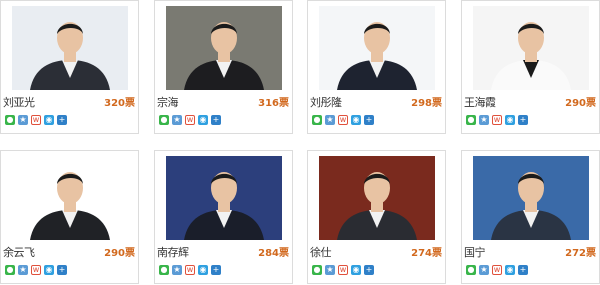  I want to click on person-card: 国宁 272票 ● ★ w ◉ +, so click(530, 217).